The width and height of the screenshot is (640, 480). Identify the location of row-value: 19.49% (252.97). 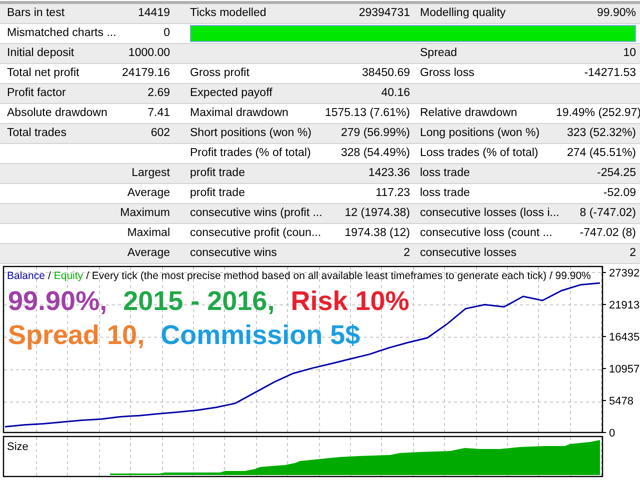
(598, 112).